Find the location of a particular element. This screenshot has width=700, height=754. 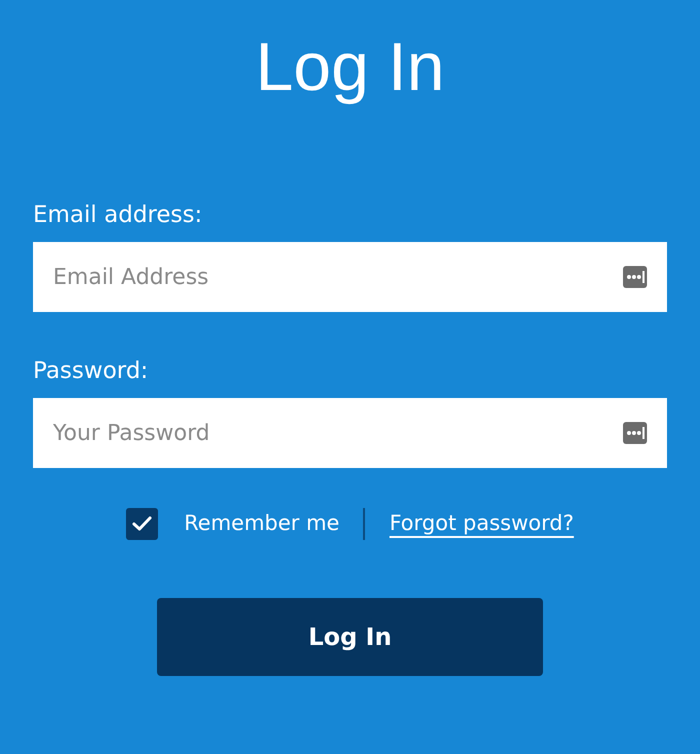

checkmark-icon is located at coordinates (142, 524).